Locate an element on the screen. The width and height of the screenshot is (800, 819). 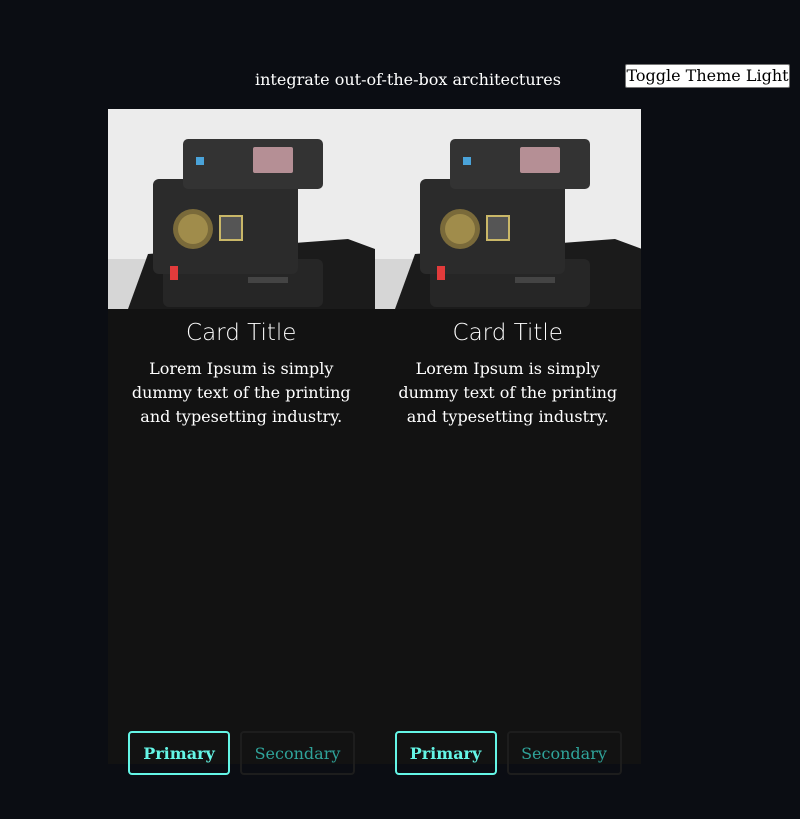
headline-text: integrate out-of-the-box architectures is located at coordinates (408, 79).